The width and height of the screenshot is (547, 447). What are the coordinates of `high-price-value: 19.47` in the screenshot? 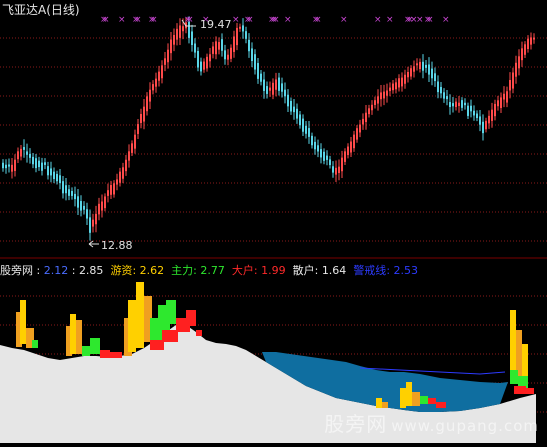 It's located at (216, 24).